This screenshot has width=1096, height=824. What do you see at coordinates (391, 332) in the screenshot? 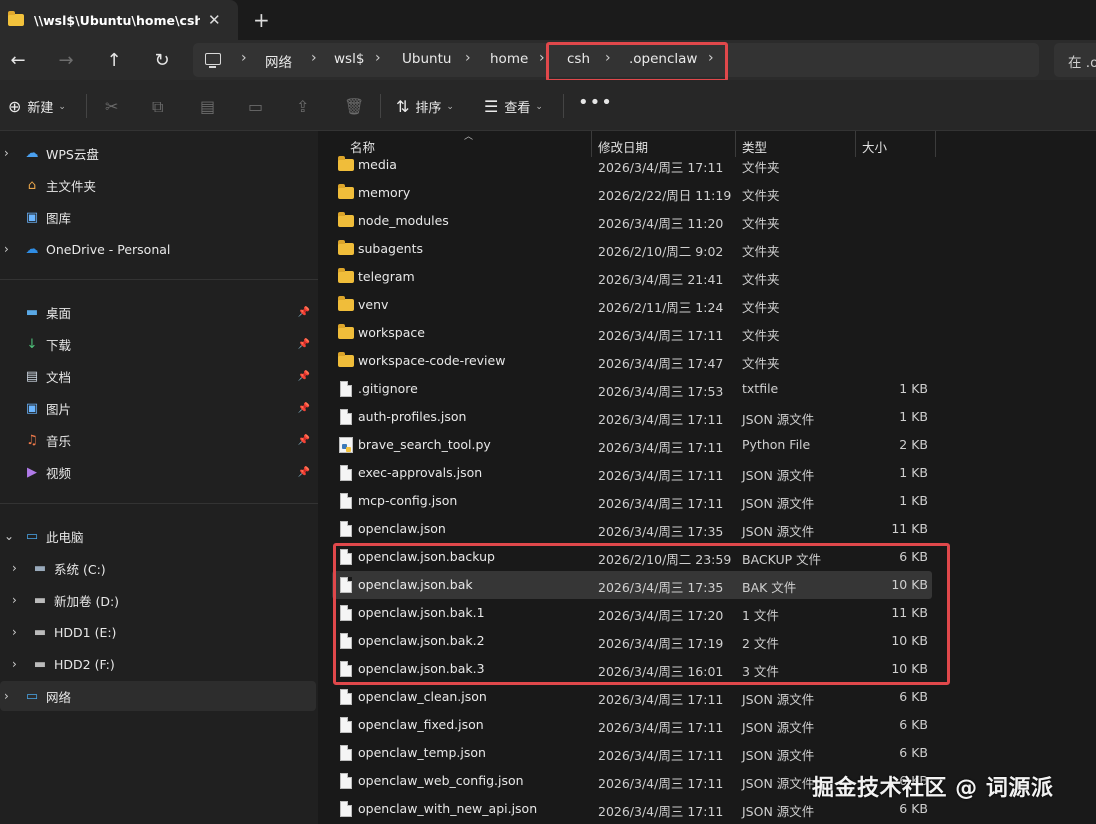
I see `file-name: workspace` at bounding box center [391, 332].